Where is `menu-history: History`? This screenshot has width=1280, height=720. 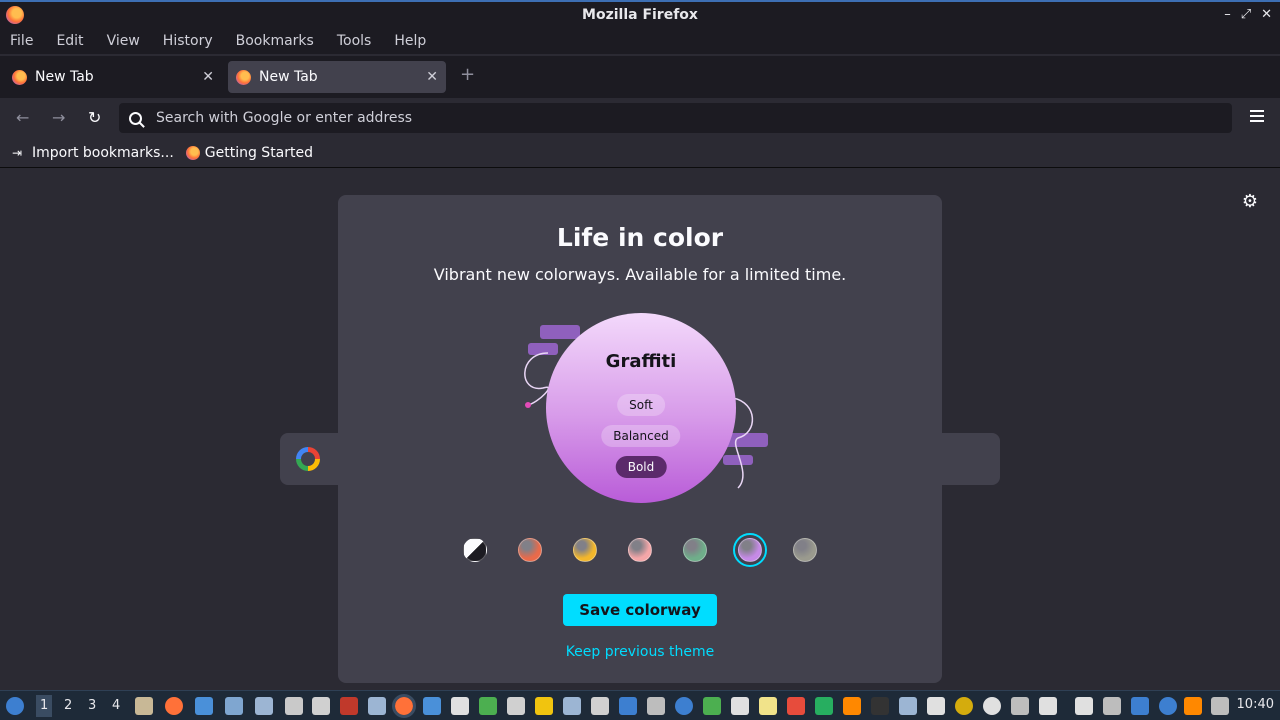 menu-history: History is located at coordinates (188, 42).